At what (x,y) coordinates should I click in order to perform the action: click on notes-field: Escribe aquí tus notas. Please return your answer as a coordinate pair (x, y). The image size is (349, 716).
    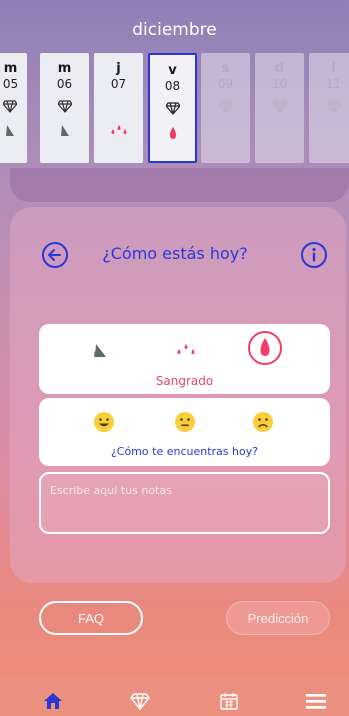
    Looking at the image, I should click on (184, 503).